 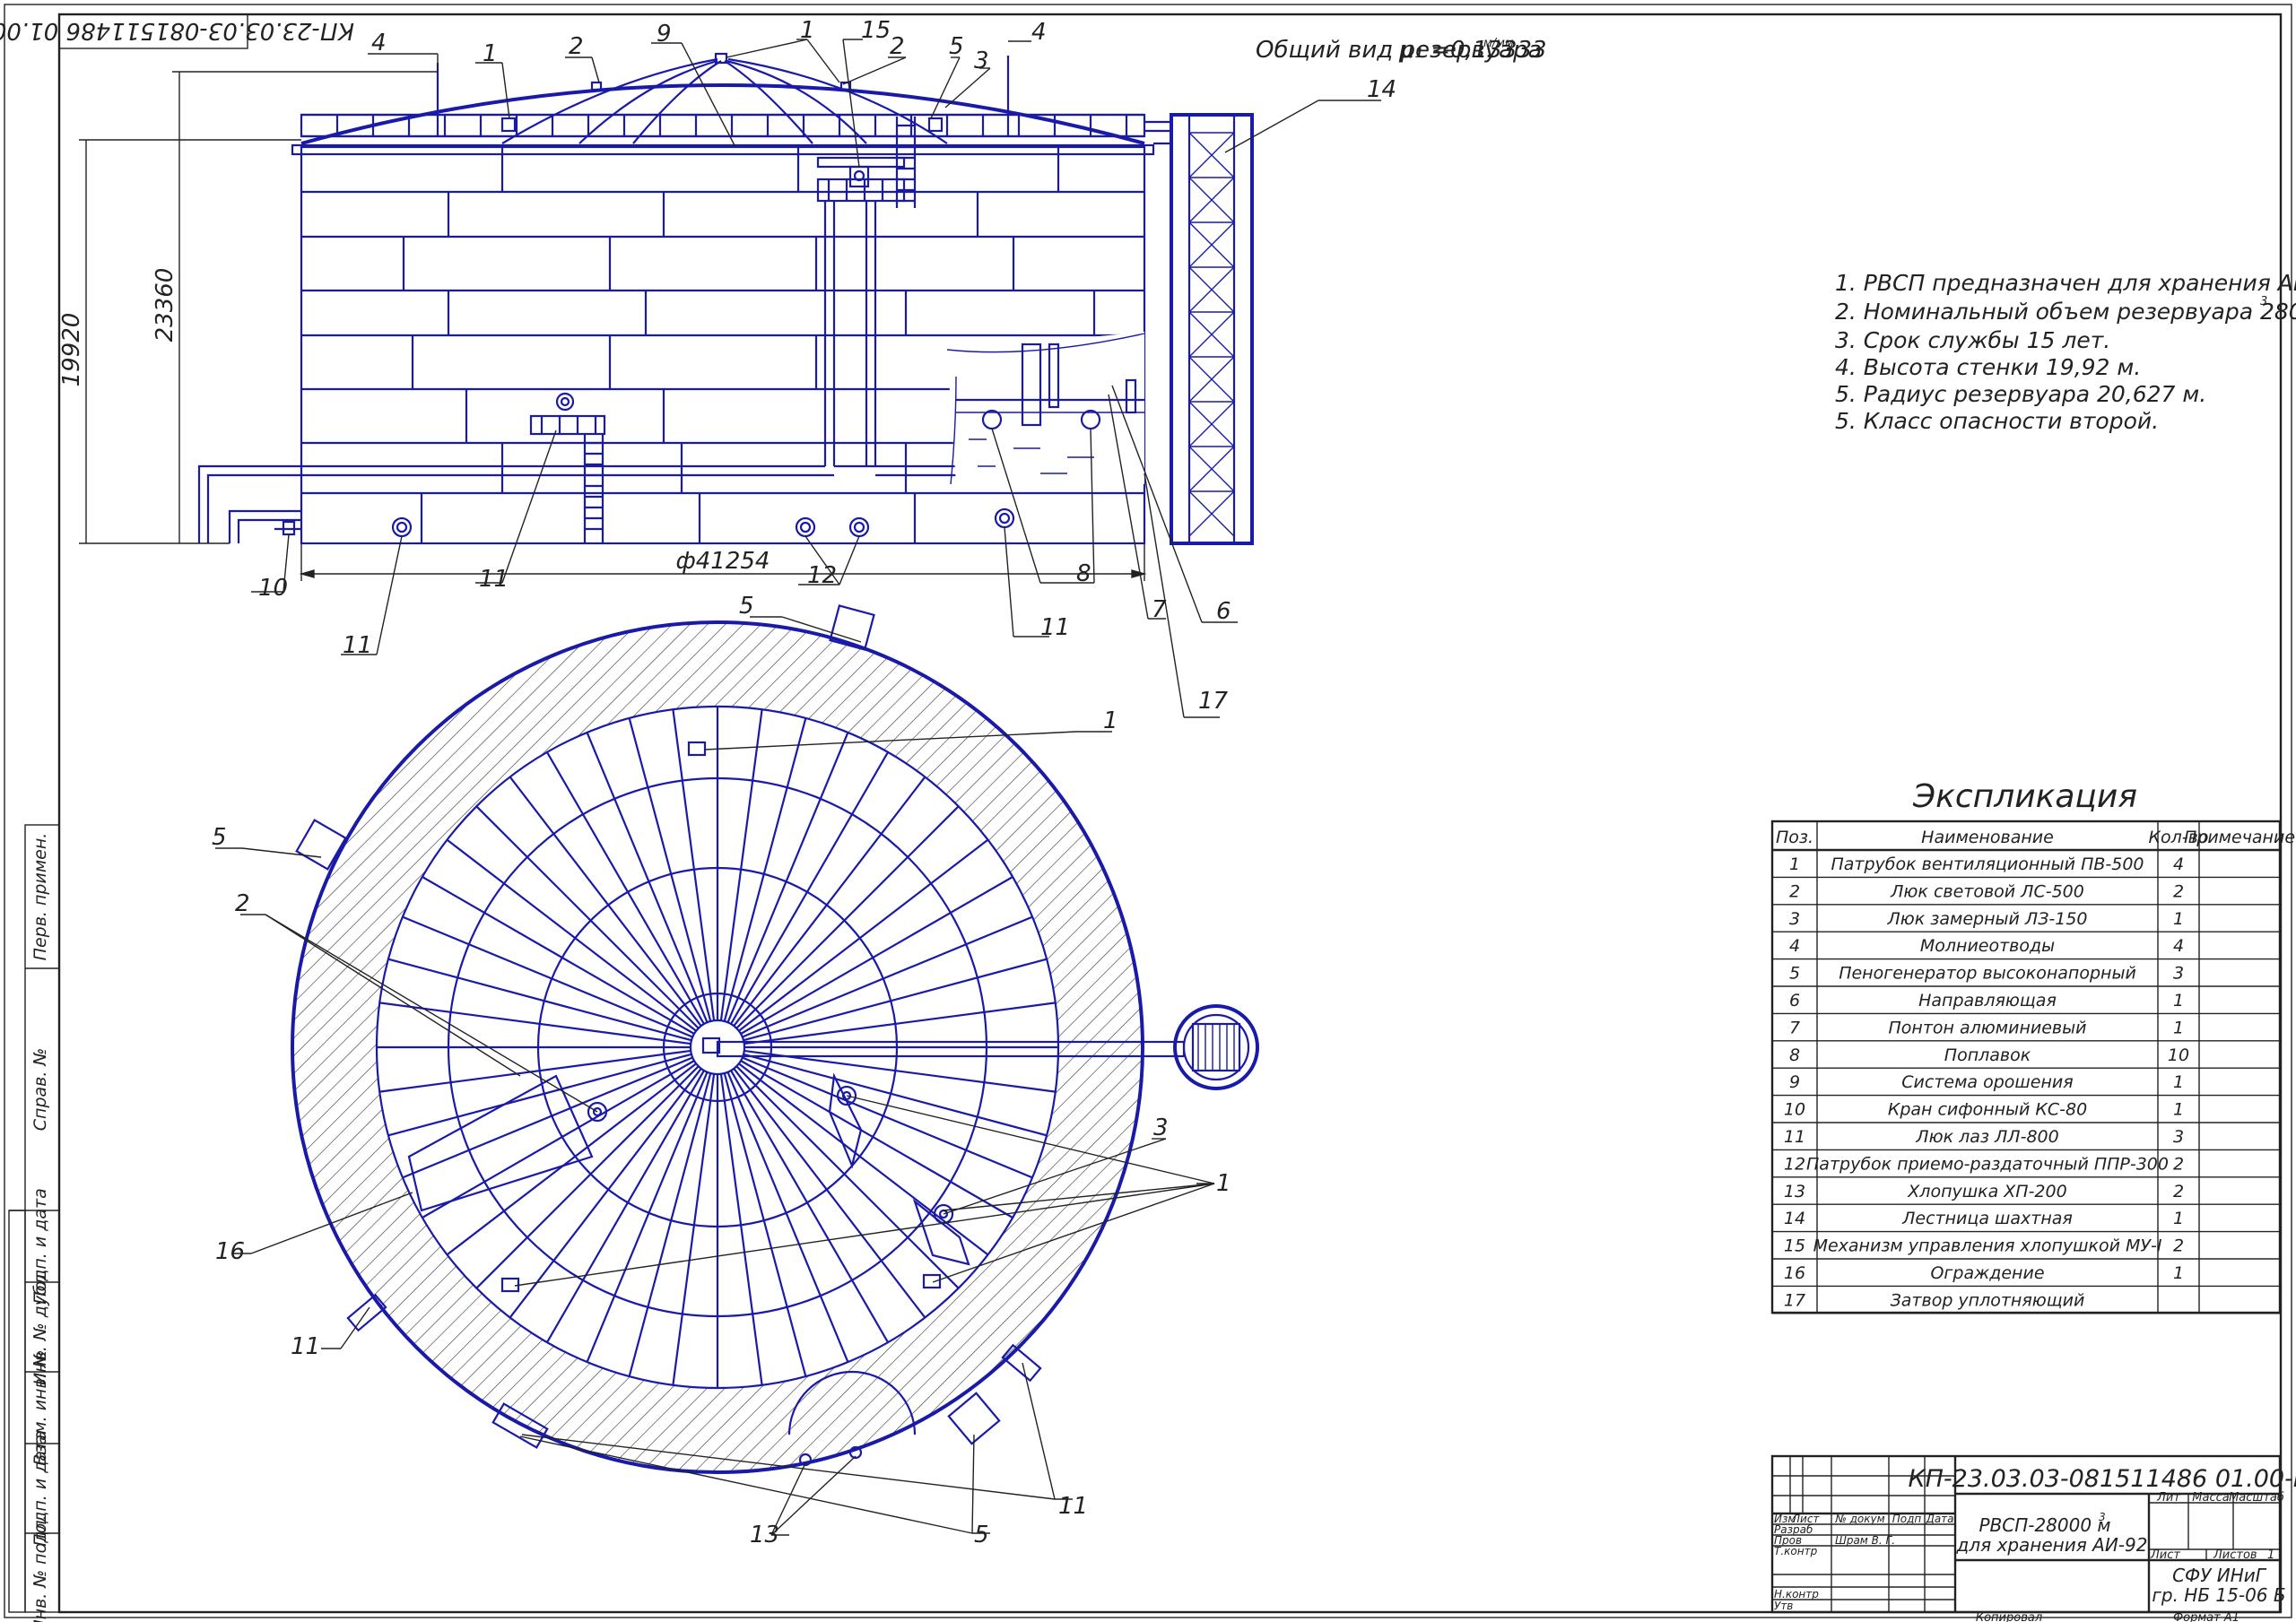 What do you see at coordinates (1796, 1551) in the screenshot?
I see `row-tkontr: Т.контр` at bounding box center [1796, 1551].